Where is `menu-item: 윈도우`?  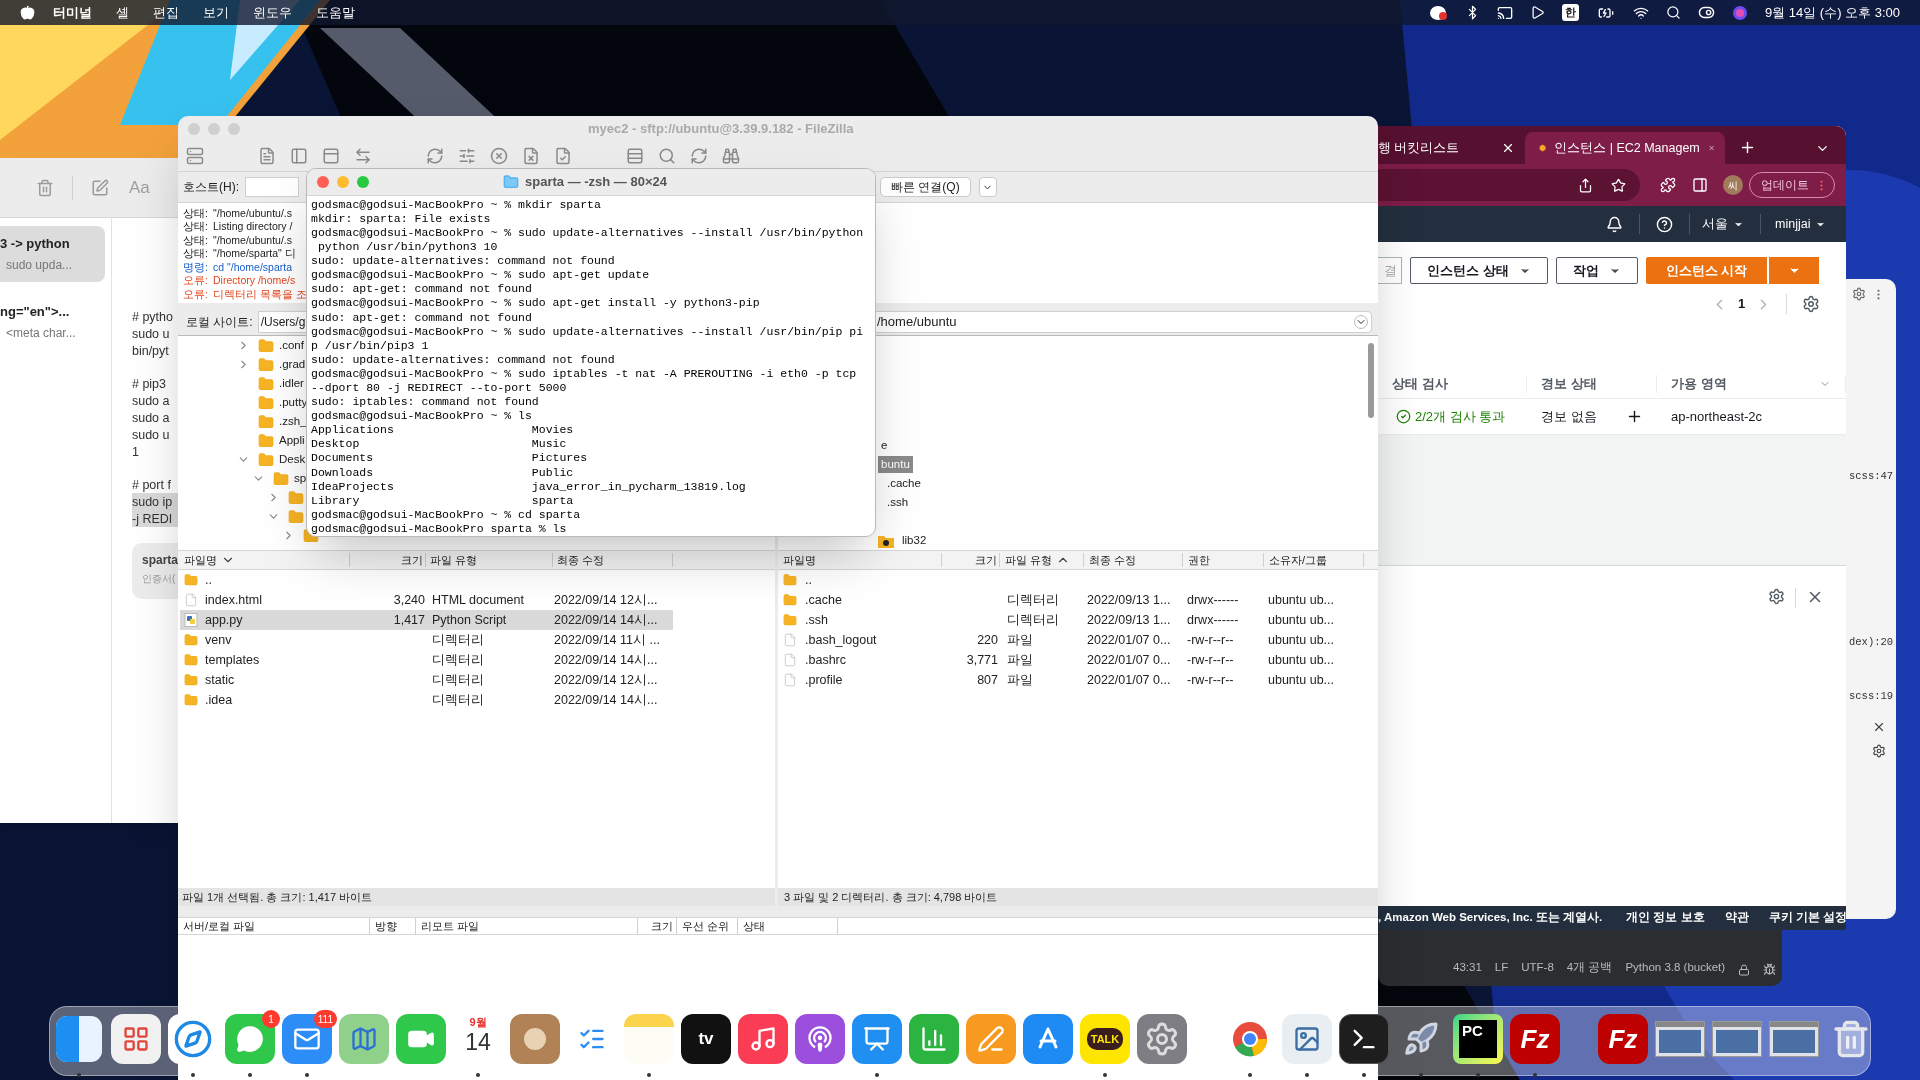 menu-item: 윈도우 is located at coordinates (272, 12).